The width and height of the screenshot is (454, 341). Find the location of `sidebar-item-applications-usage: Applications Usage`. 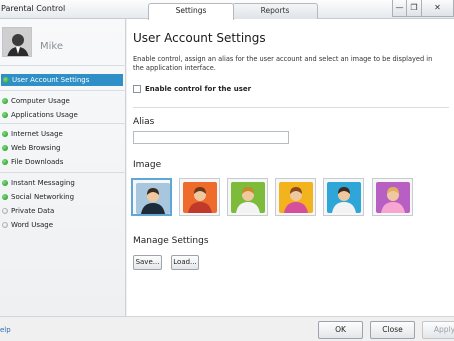

sidebar-item-applications-usage: Applications Usage is located at coordinates (61, 115).